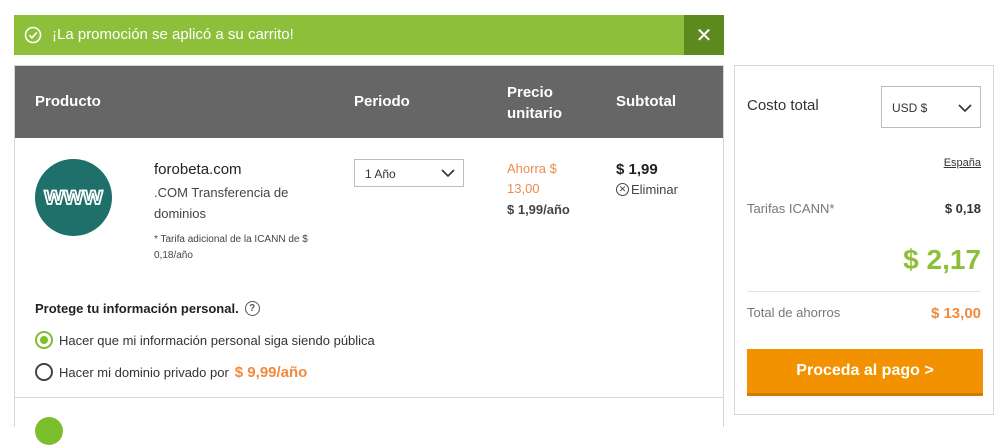 The image size is (1002, 445). I want to click on summary-divider, so click(864, 291).